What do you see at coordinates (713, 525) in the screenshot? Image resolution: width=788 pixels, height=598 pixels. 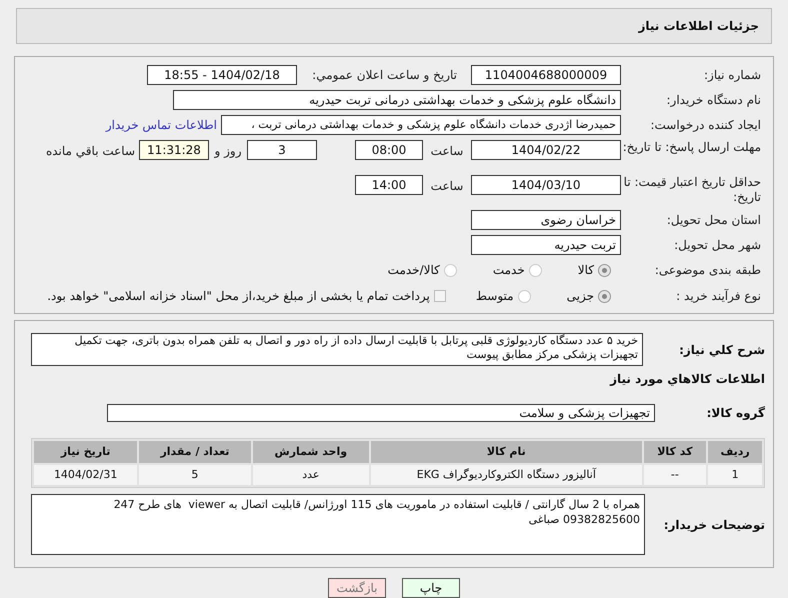 I see `field-label: توضیحات خریدار:` at bounding box center [713, 525].